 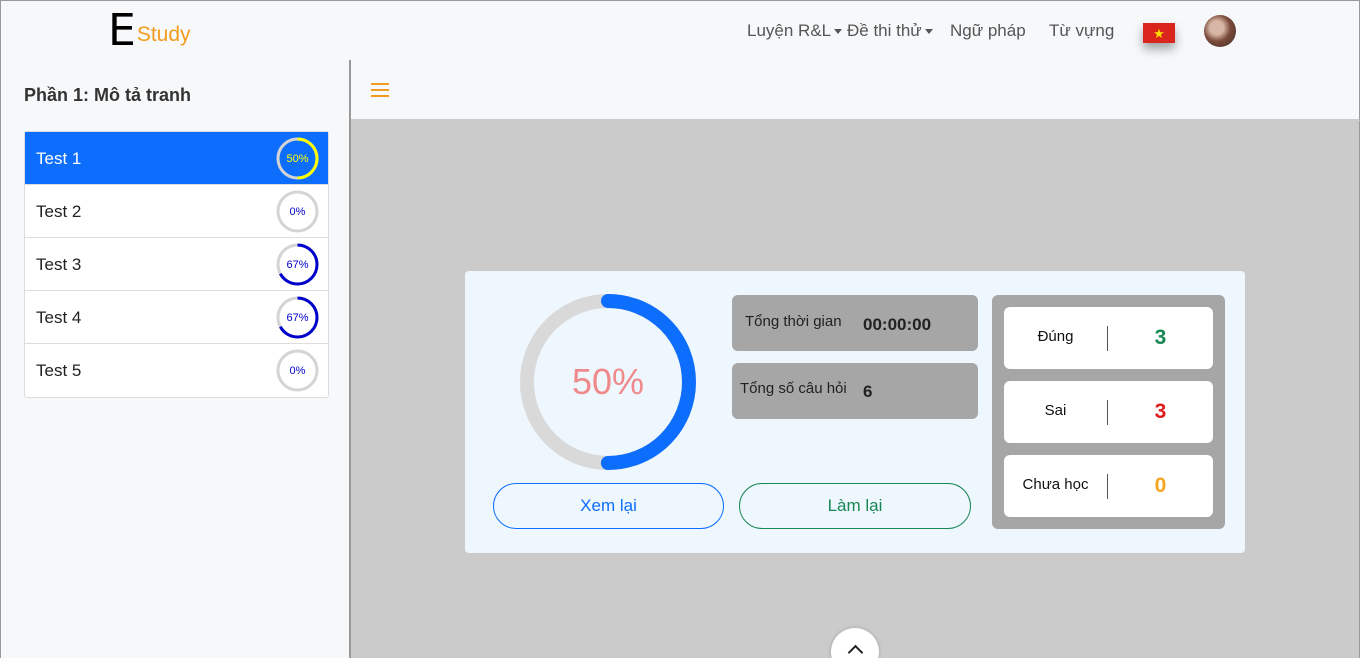 I want to click on wrong-label: Sai, so click(x=1055, y=410).